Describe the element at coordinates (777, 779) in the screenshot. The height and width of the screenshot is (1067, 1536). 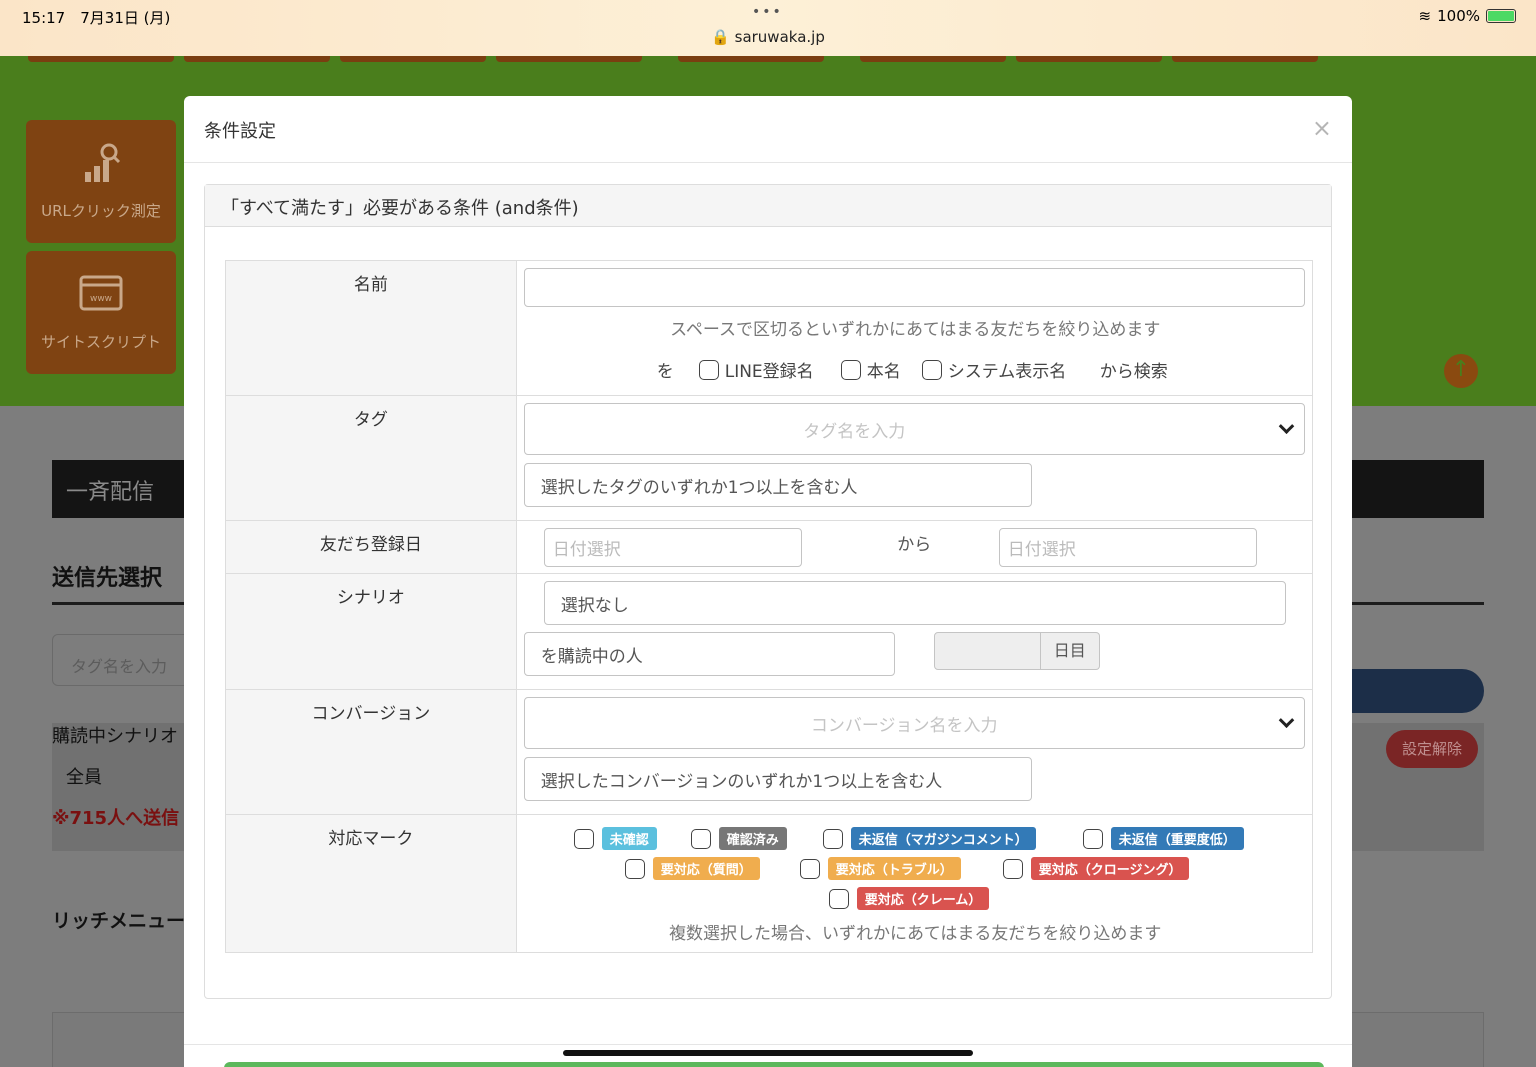
I see `conversion-mode-select: 選択したコンバージョンのいずれか1つ以上を含む人` at that location.